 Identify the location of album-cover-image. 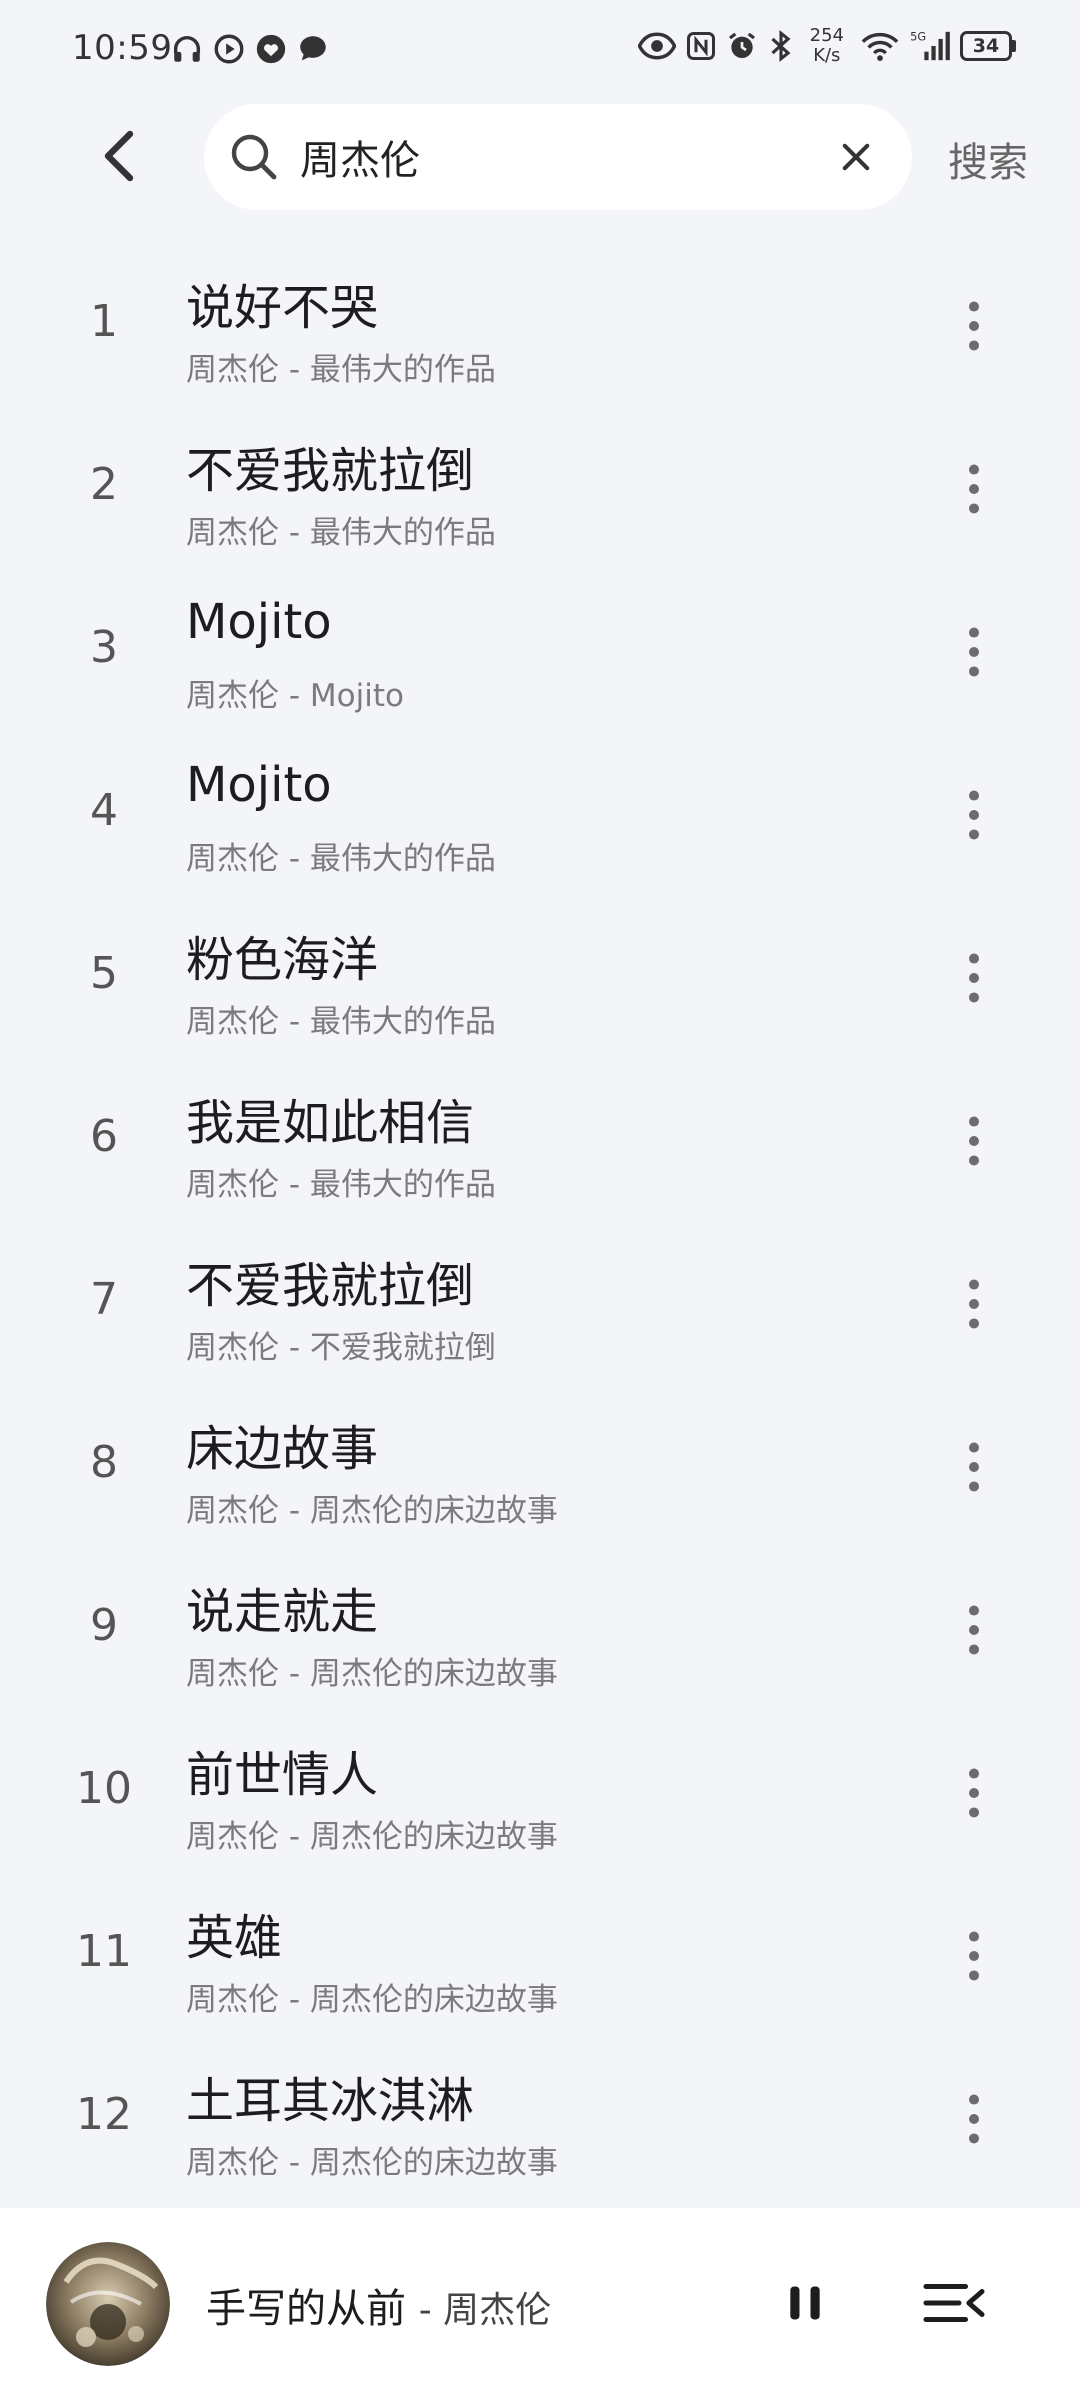
(108, 2304).